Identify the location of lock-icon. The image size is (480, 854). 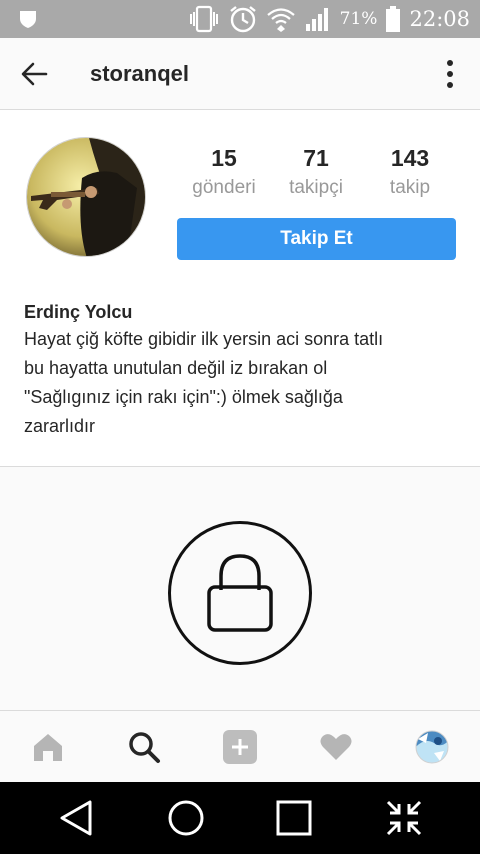
(240, 593).